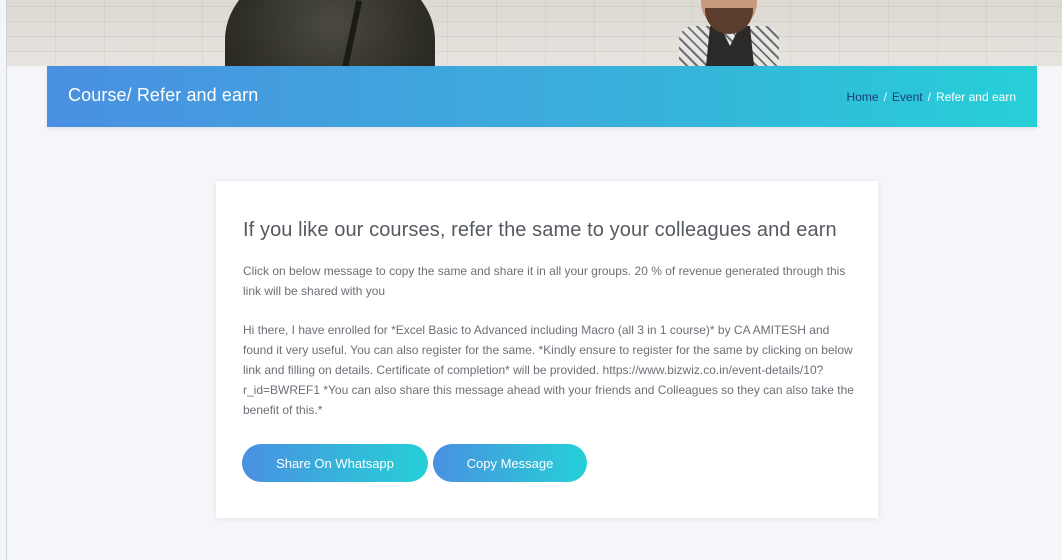 The image size is (1062, 560). I want to click on copy-message-button: Copy Message, so click(510, 463).